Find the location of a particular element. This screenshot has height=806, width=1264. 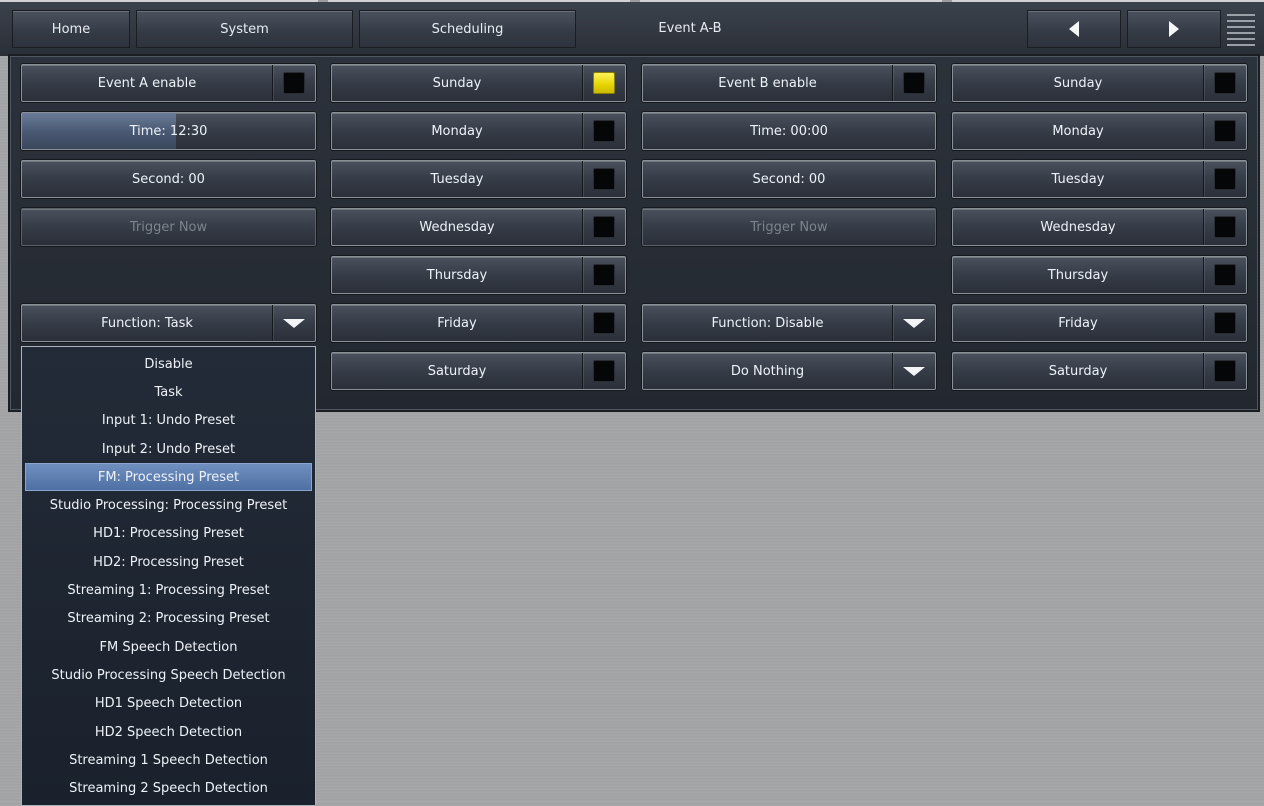

event-a-day-friday: Friday is located at coordinates (478, 323).